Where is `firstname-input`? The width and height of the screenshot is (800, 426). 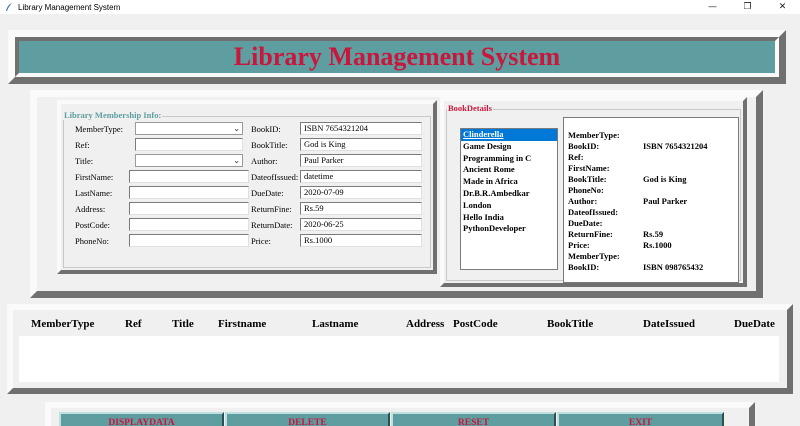
firstname-input is located at coordinates (189, 176).